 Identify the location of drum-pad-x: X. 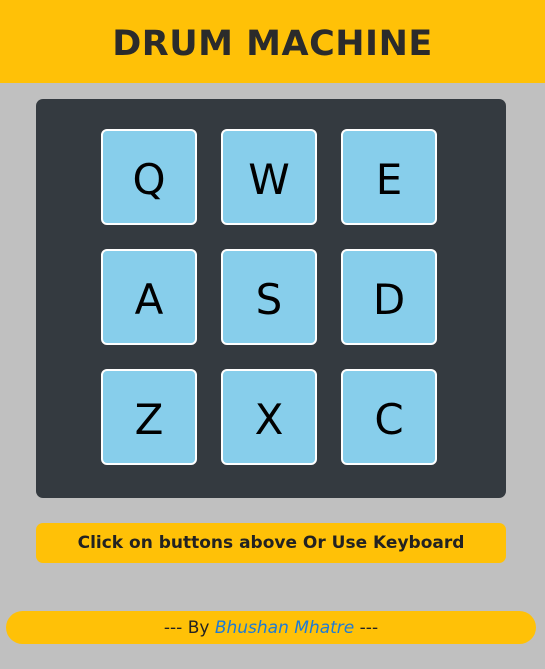
(269, 417).